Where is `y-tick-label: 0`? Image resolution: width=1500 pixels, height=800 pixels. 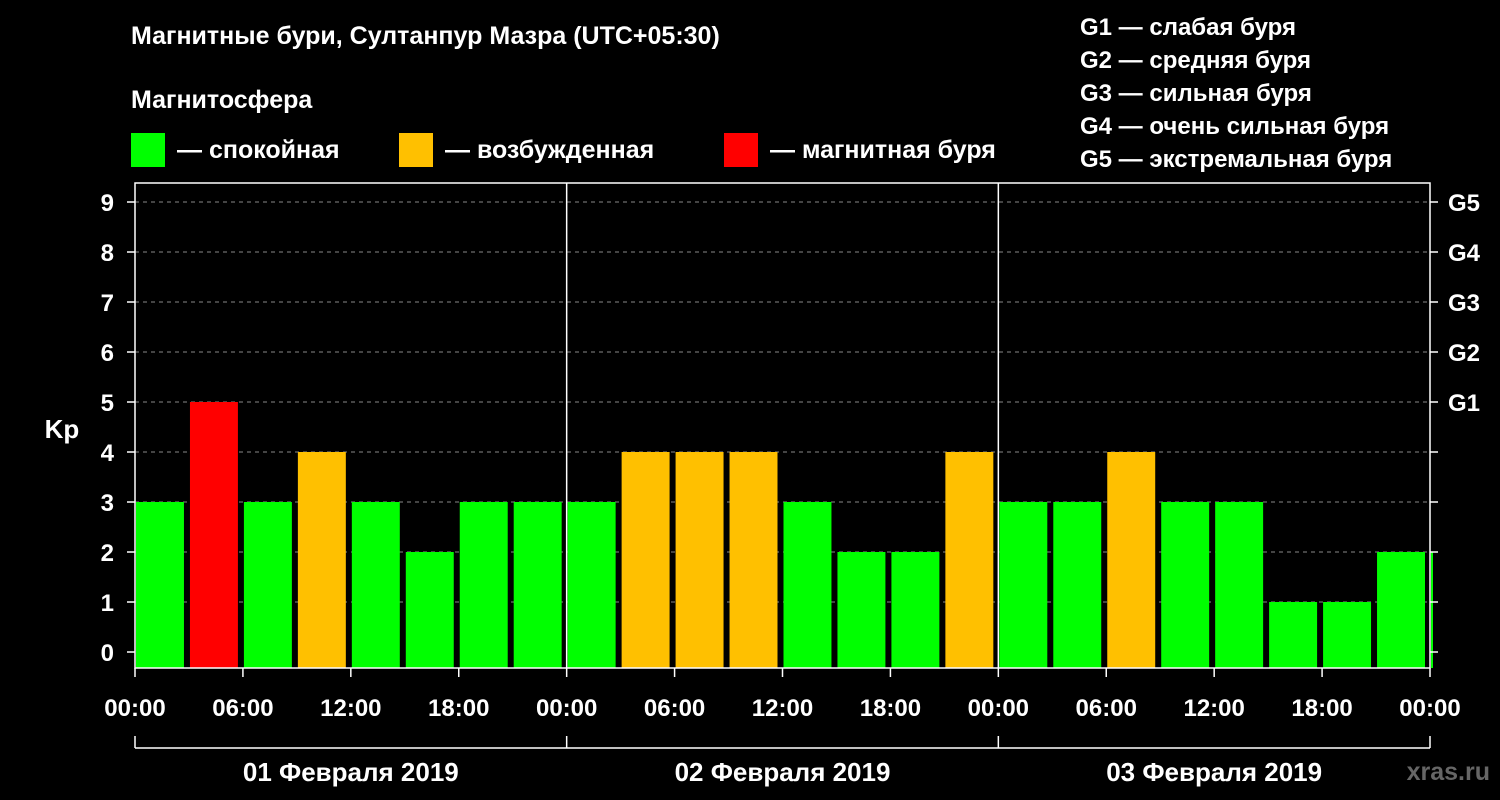 y-tick-label: 0 is located at coordinates (107, 653).